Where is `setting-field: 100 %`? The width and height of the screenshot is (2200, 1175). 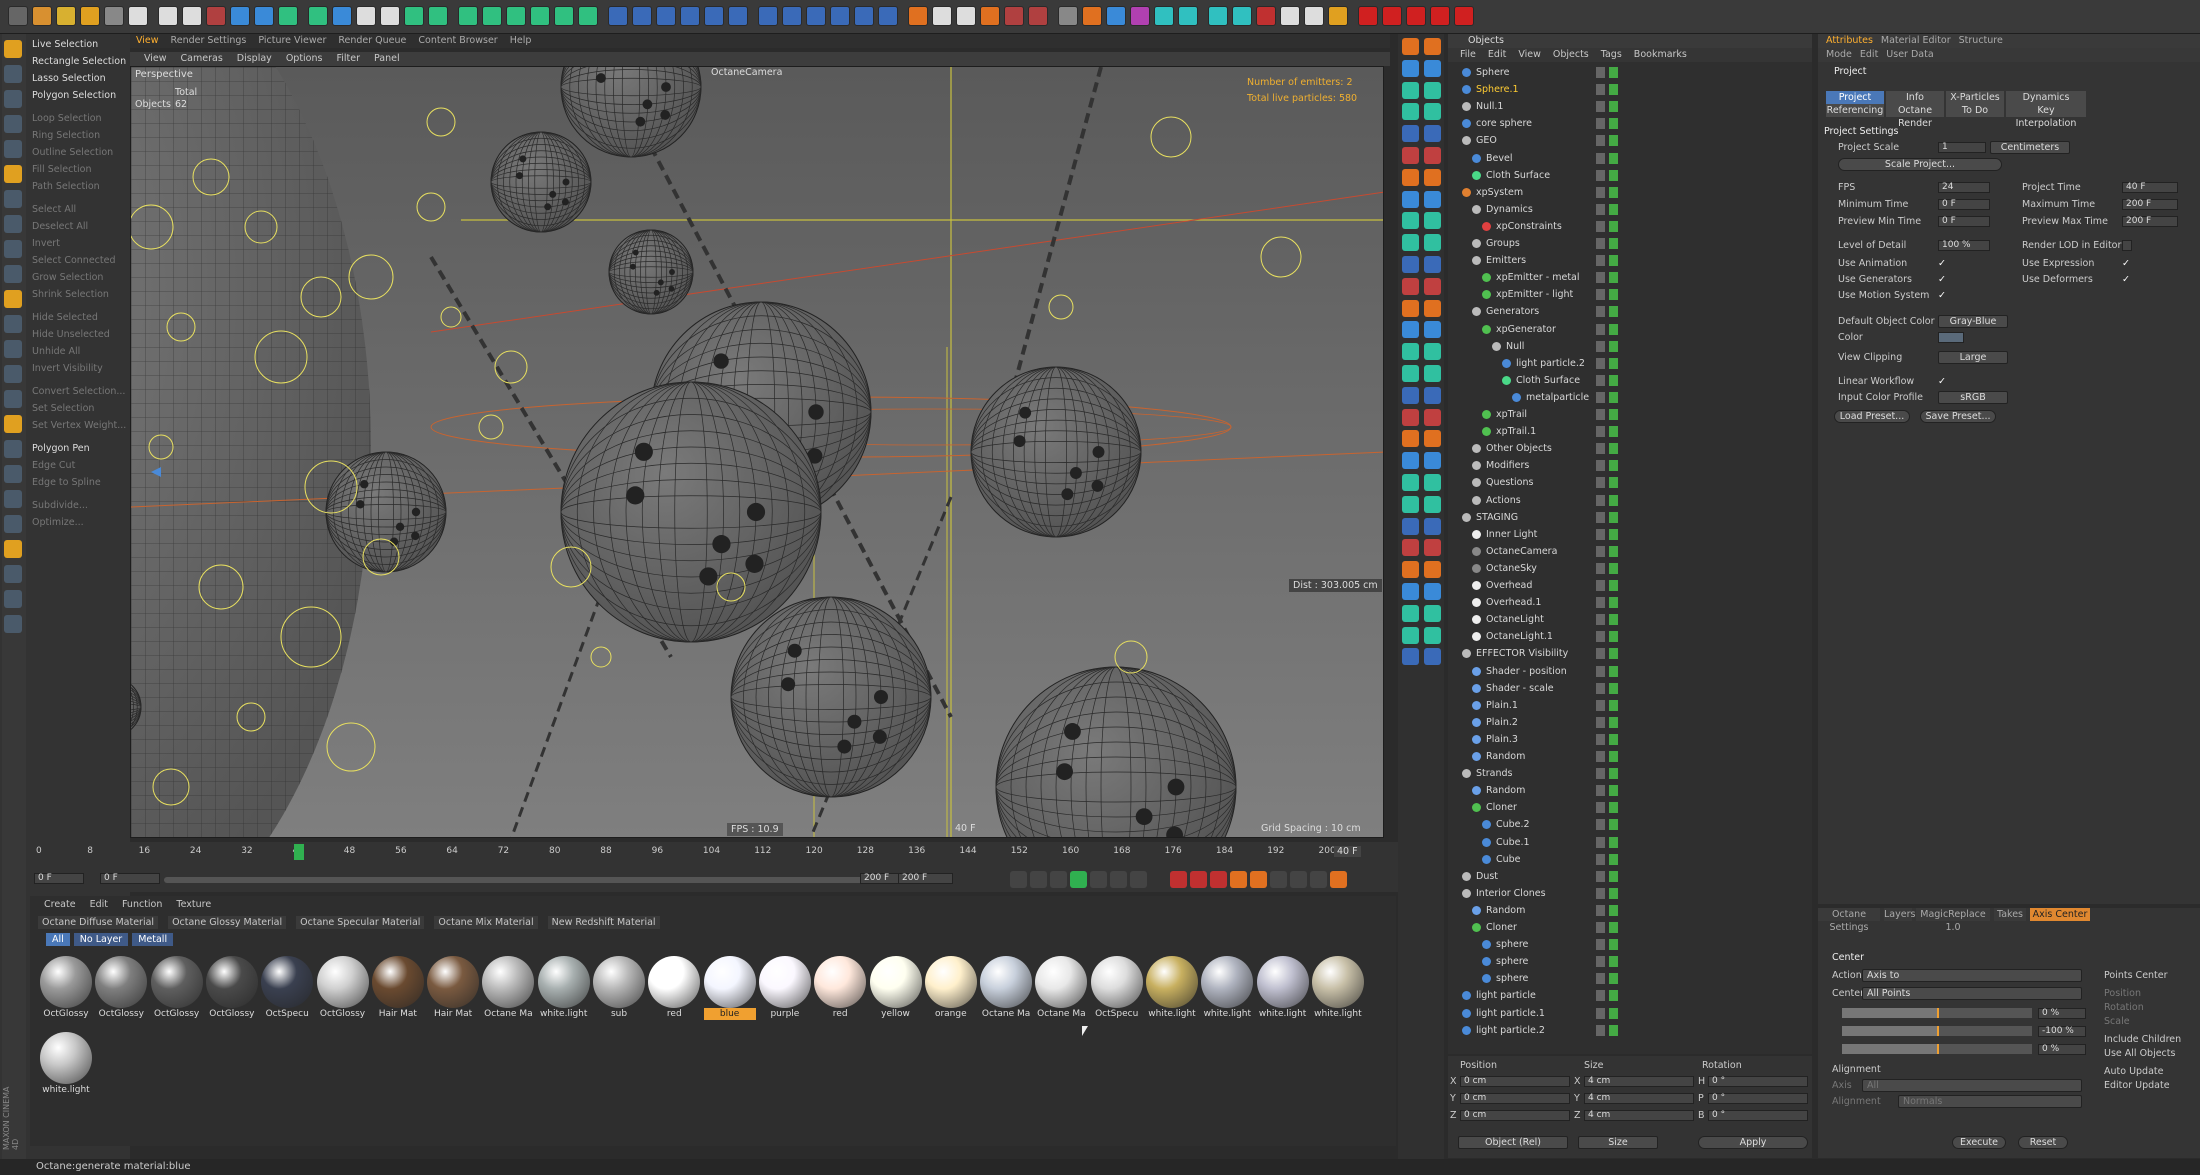
setting-field: 100 % is located at coordinates (1964, 245).